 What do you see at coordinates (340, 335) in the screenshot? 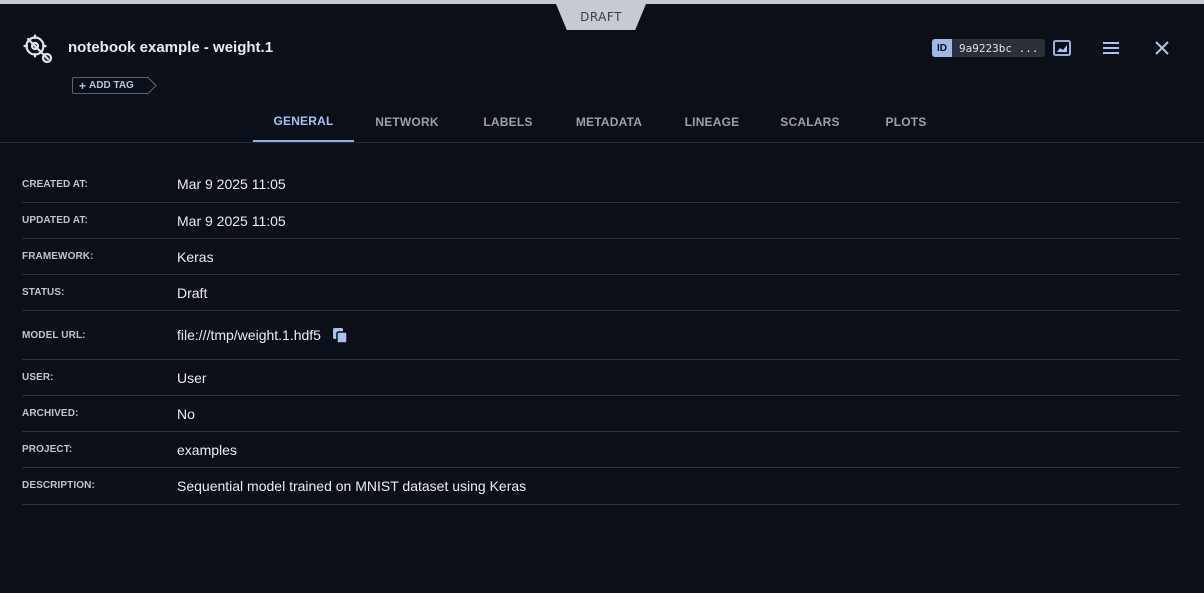
I see `copy-icon` at bounding box center [340, 335].